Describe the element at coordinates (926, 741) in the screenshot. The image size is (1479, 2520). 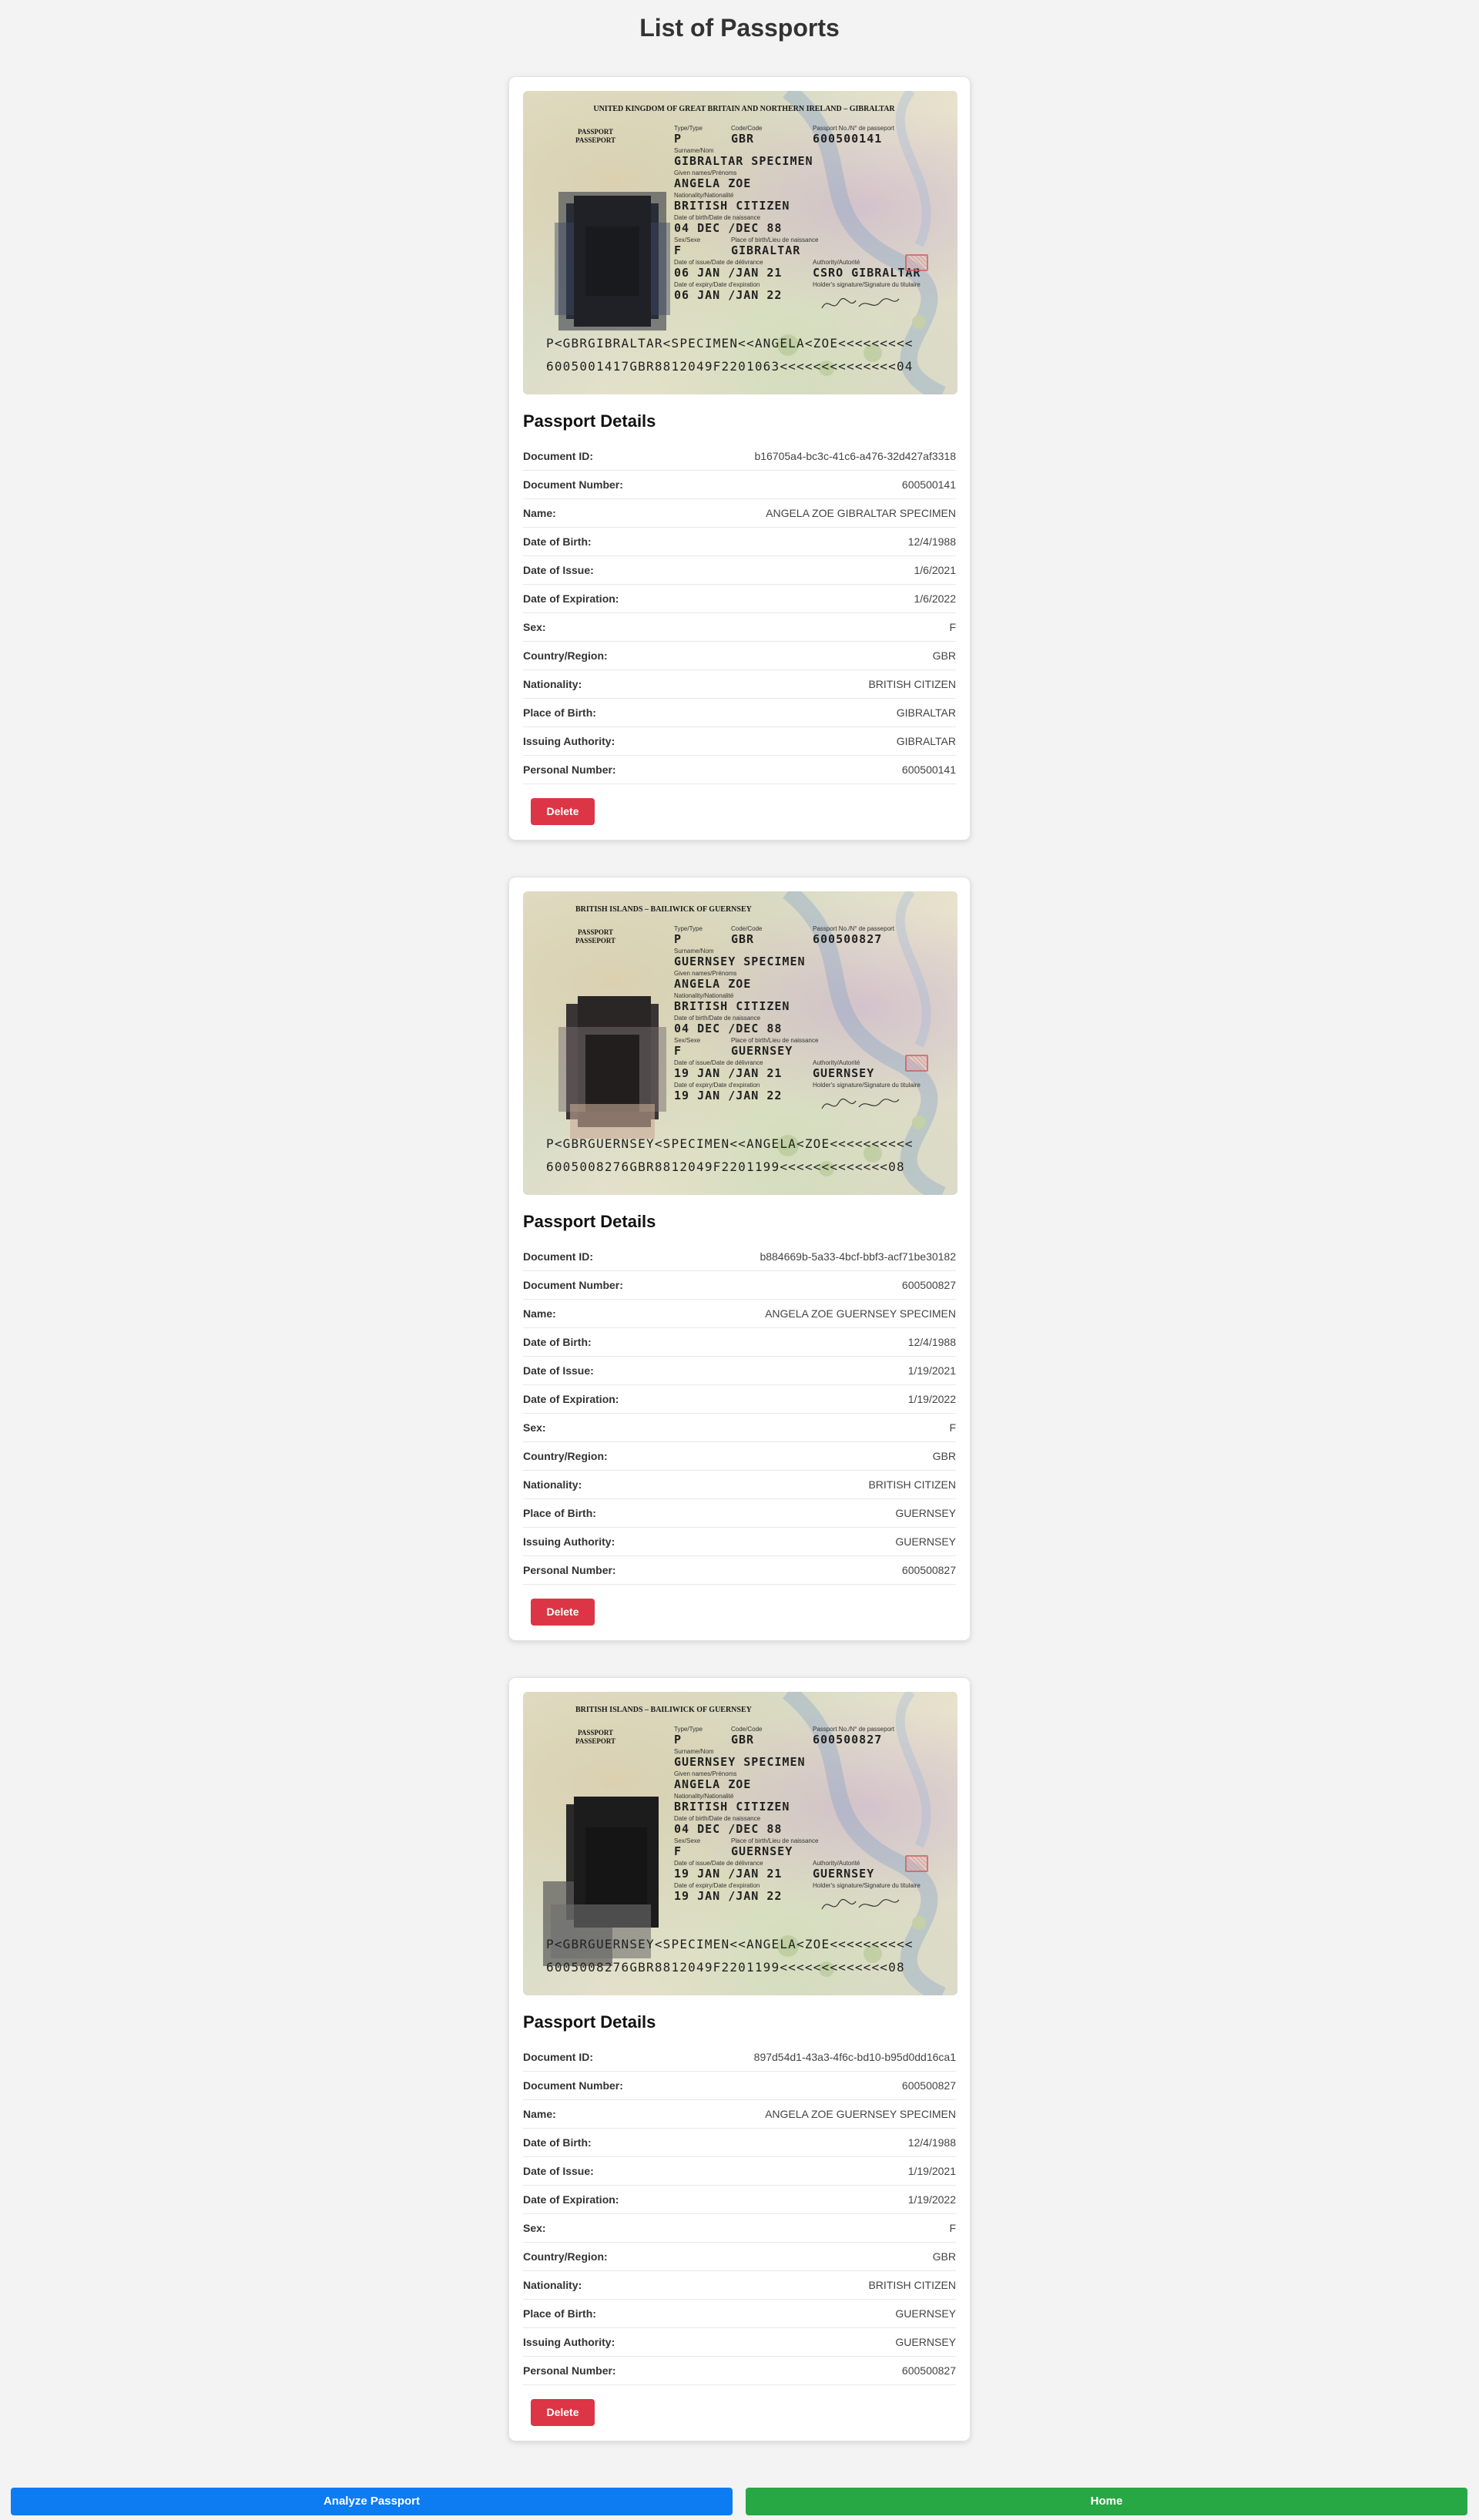
I see `issuing-authority-value: GIBRALTAR` at that location.